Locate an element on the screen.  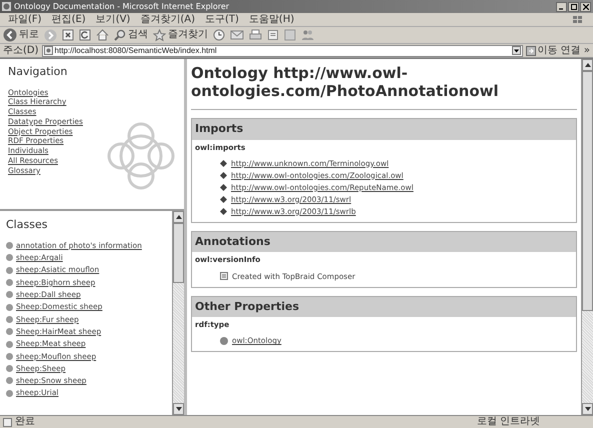
maximize-icon is located at coordinates (573, 7).